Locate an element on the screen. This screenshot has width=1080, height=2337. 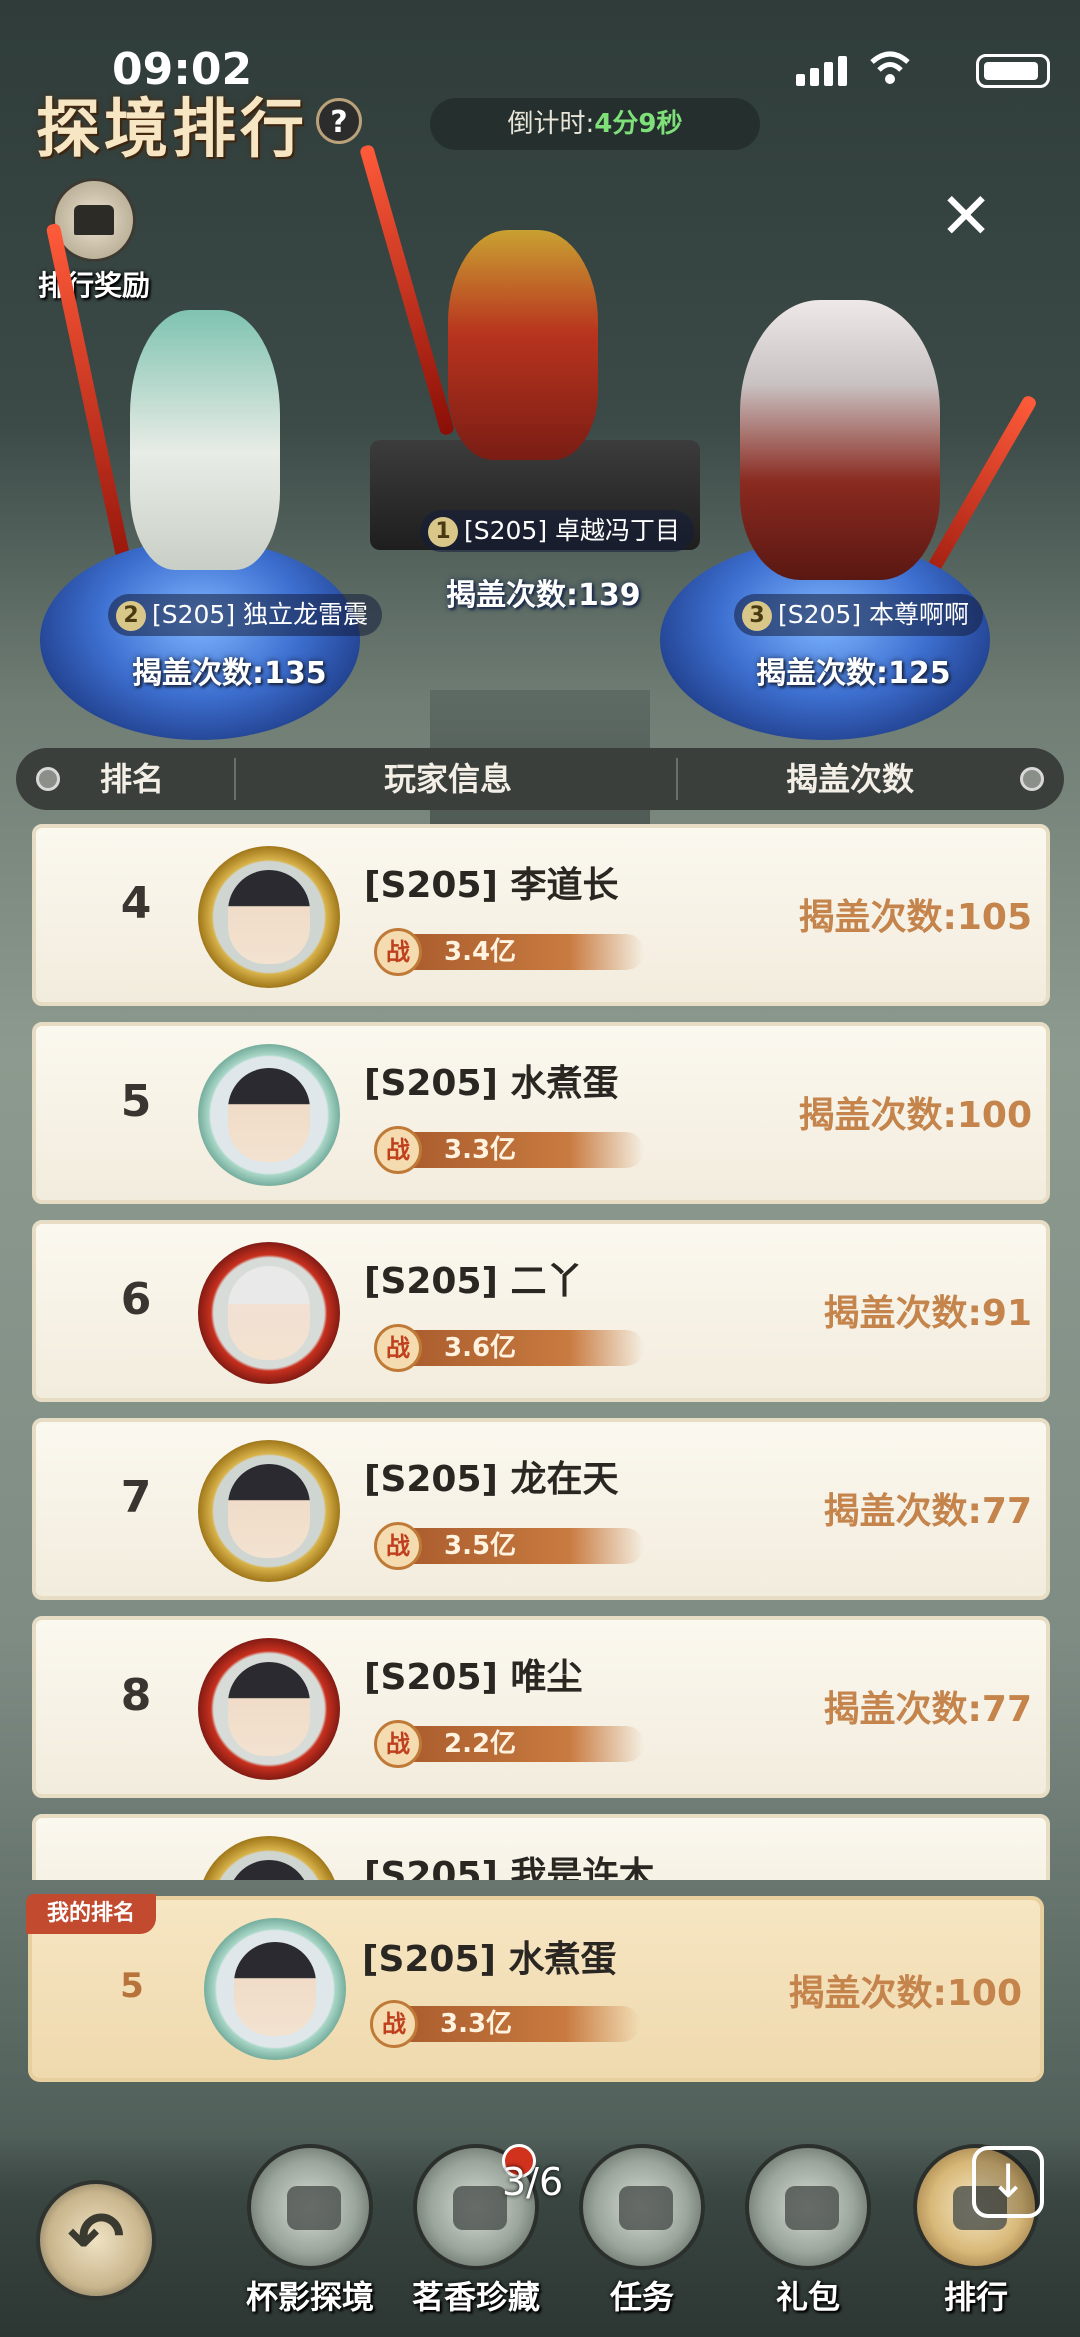
table-row: 6 [S205] 二丫 战 3.6亿 揭盖次数:91 is located at coordinates (541, 1311).